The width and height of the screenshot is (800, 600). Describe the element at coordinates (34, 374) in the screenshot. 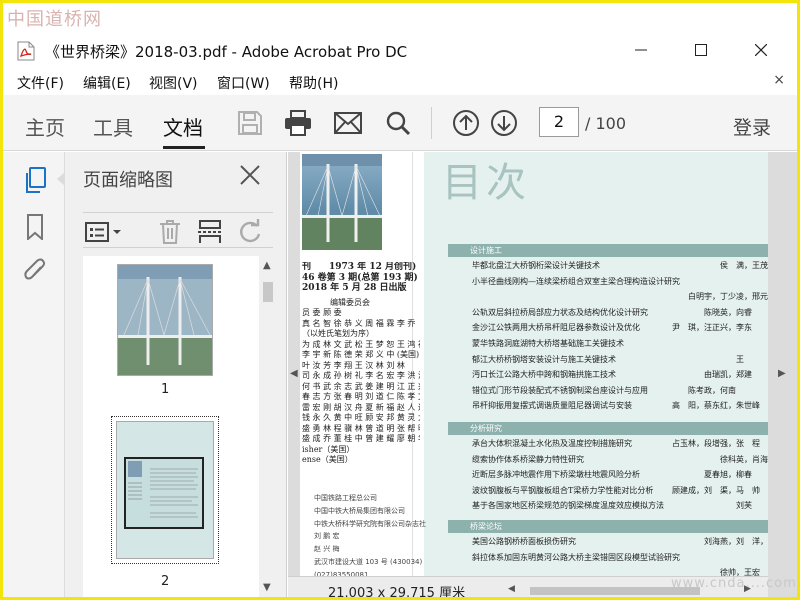

I see `left-rail` at that location.